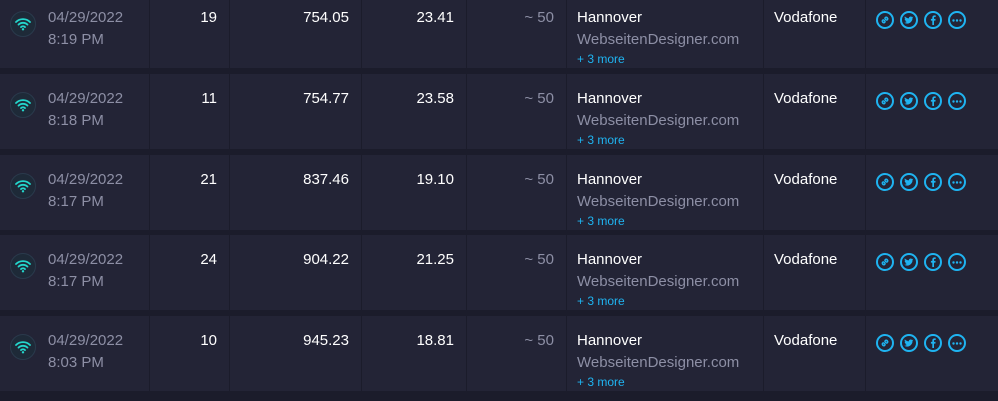 This screenshot has width=998, height=401. I want to click on download-cell: 754.77, so click(296, 111).